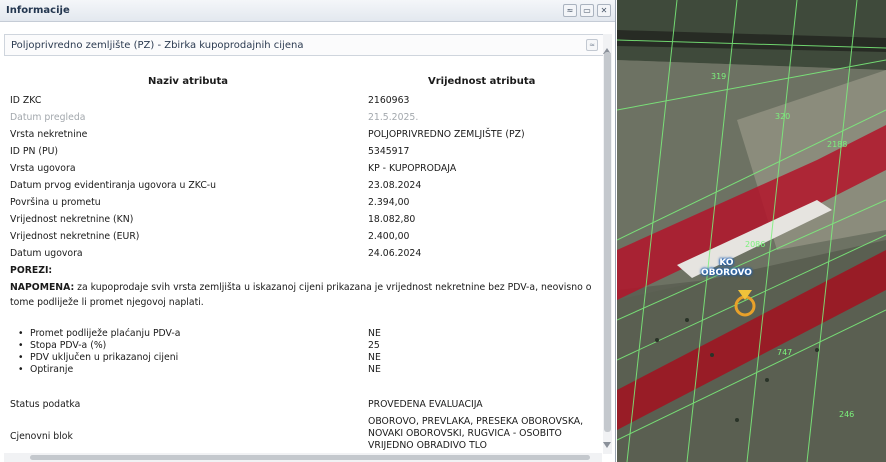 The image size is (886, 462). I want to click on row-label: Vrsta nekretnine, so click(49, 134).